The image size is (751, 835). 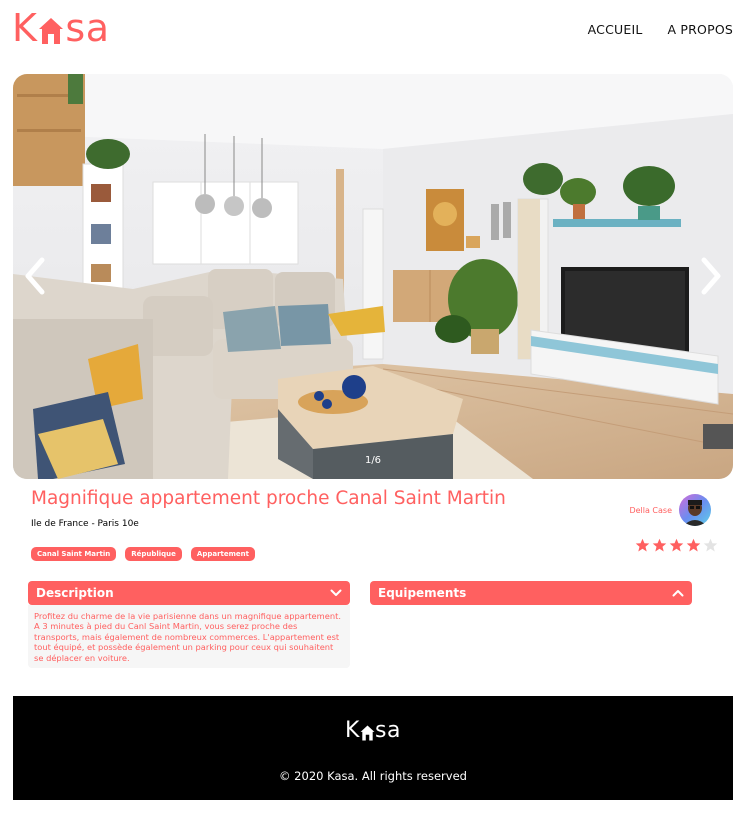 I want to click on tag: République, so click(x=153, y=554).